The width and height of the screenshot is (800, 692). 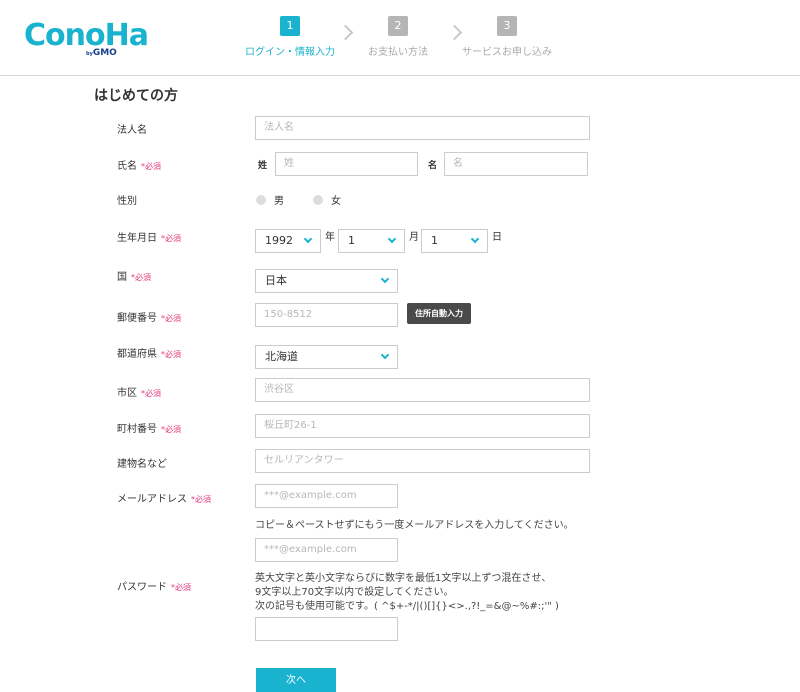 What do you see at coordinates (136, 96) in the screenshot?
I see `section-title: はじめての方` at bounding box center [136, 96].